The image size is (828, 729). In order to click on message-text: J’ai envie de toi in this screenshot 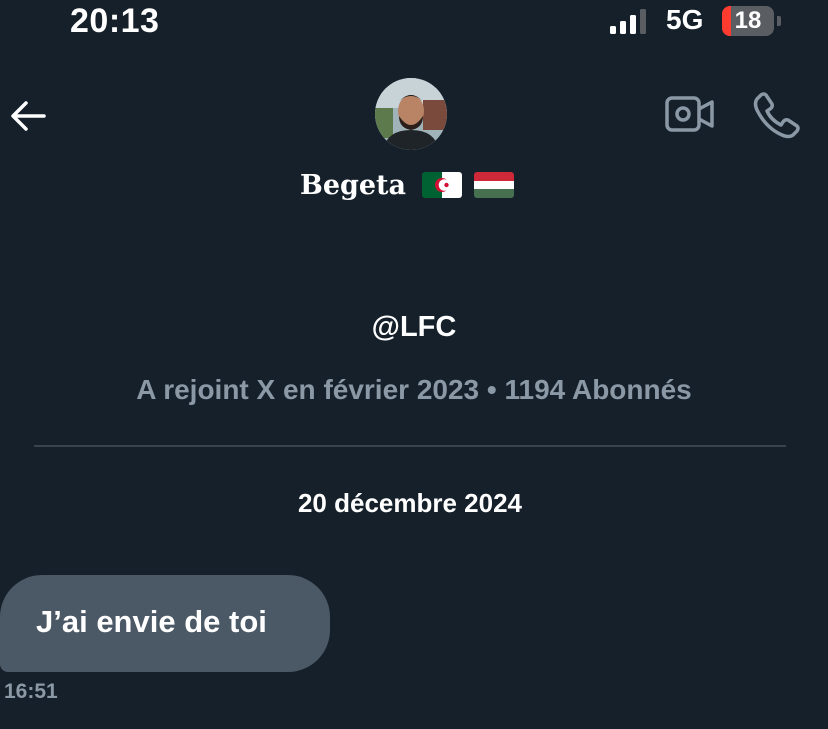, I will do `click(151, 621)`.